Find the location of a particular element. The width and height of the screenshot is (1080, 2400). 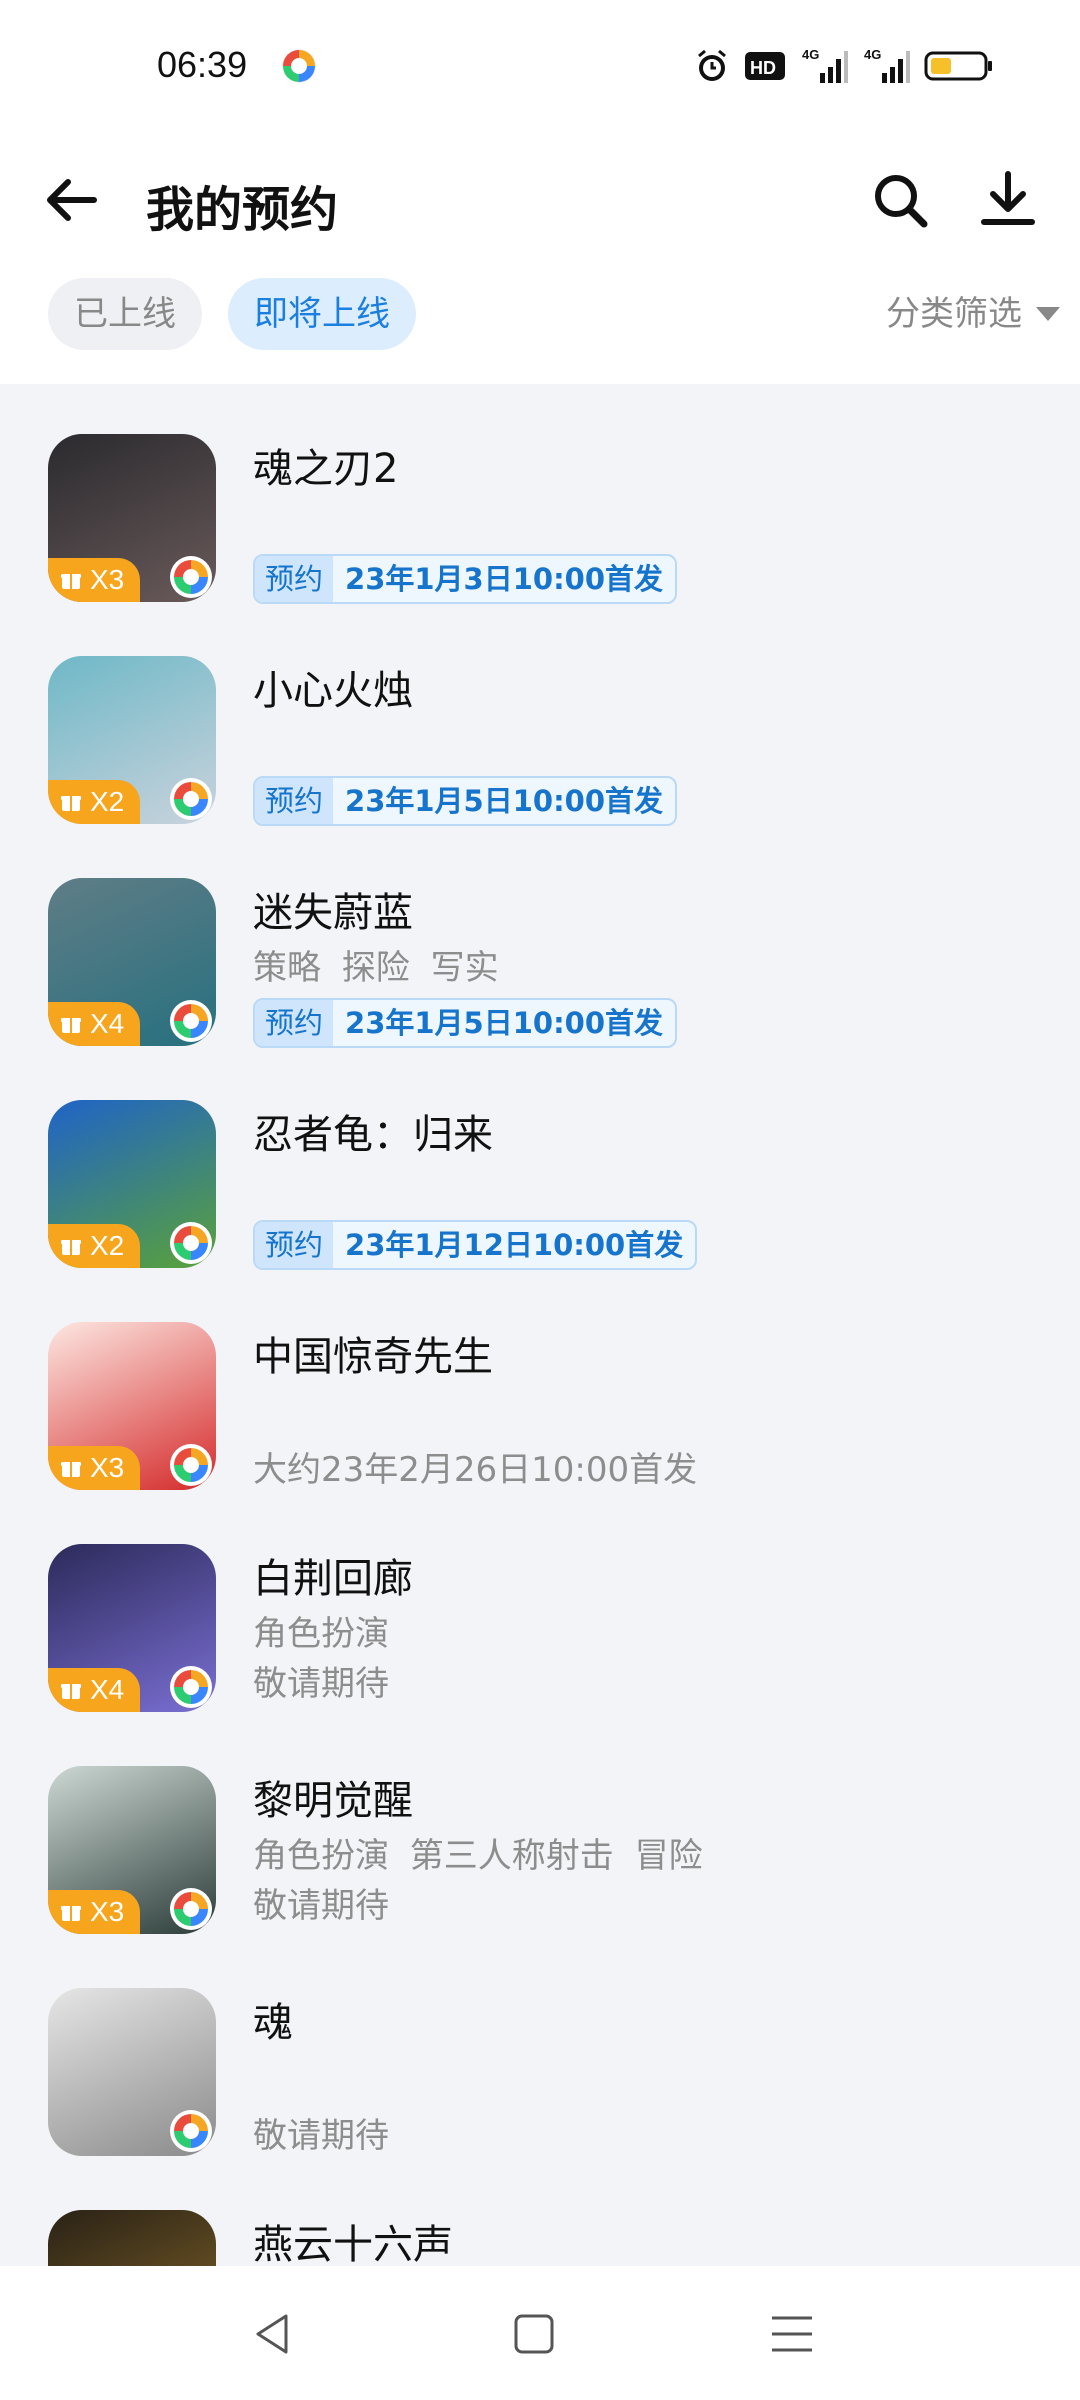

game-list-item: X3 魂之刃2 预约 23年1月3日10:00首发 is located at coordinates (540, 495).